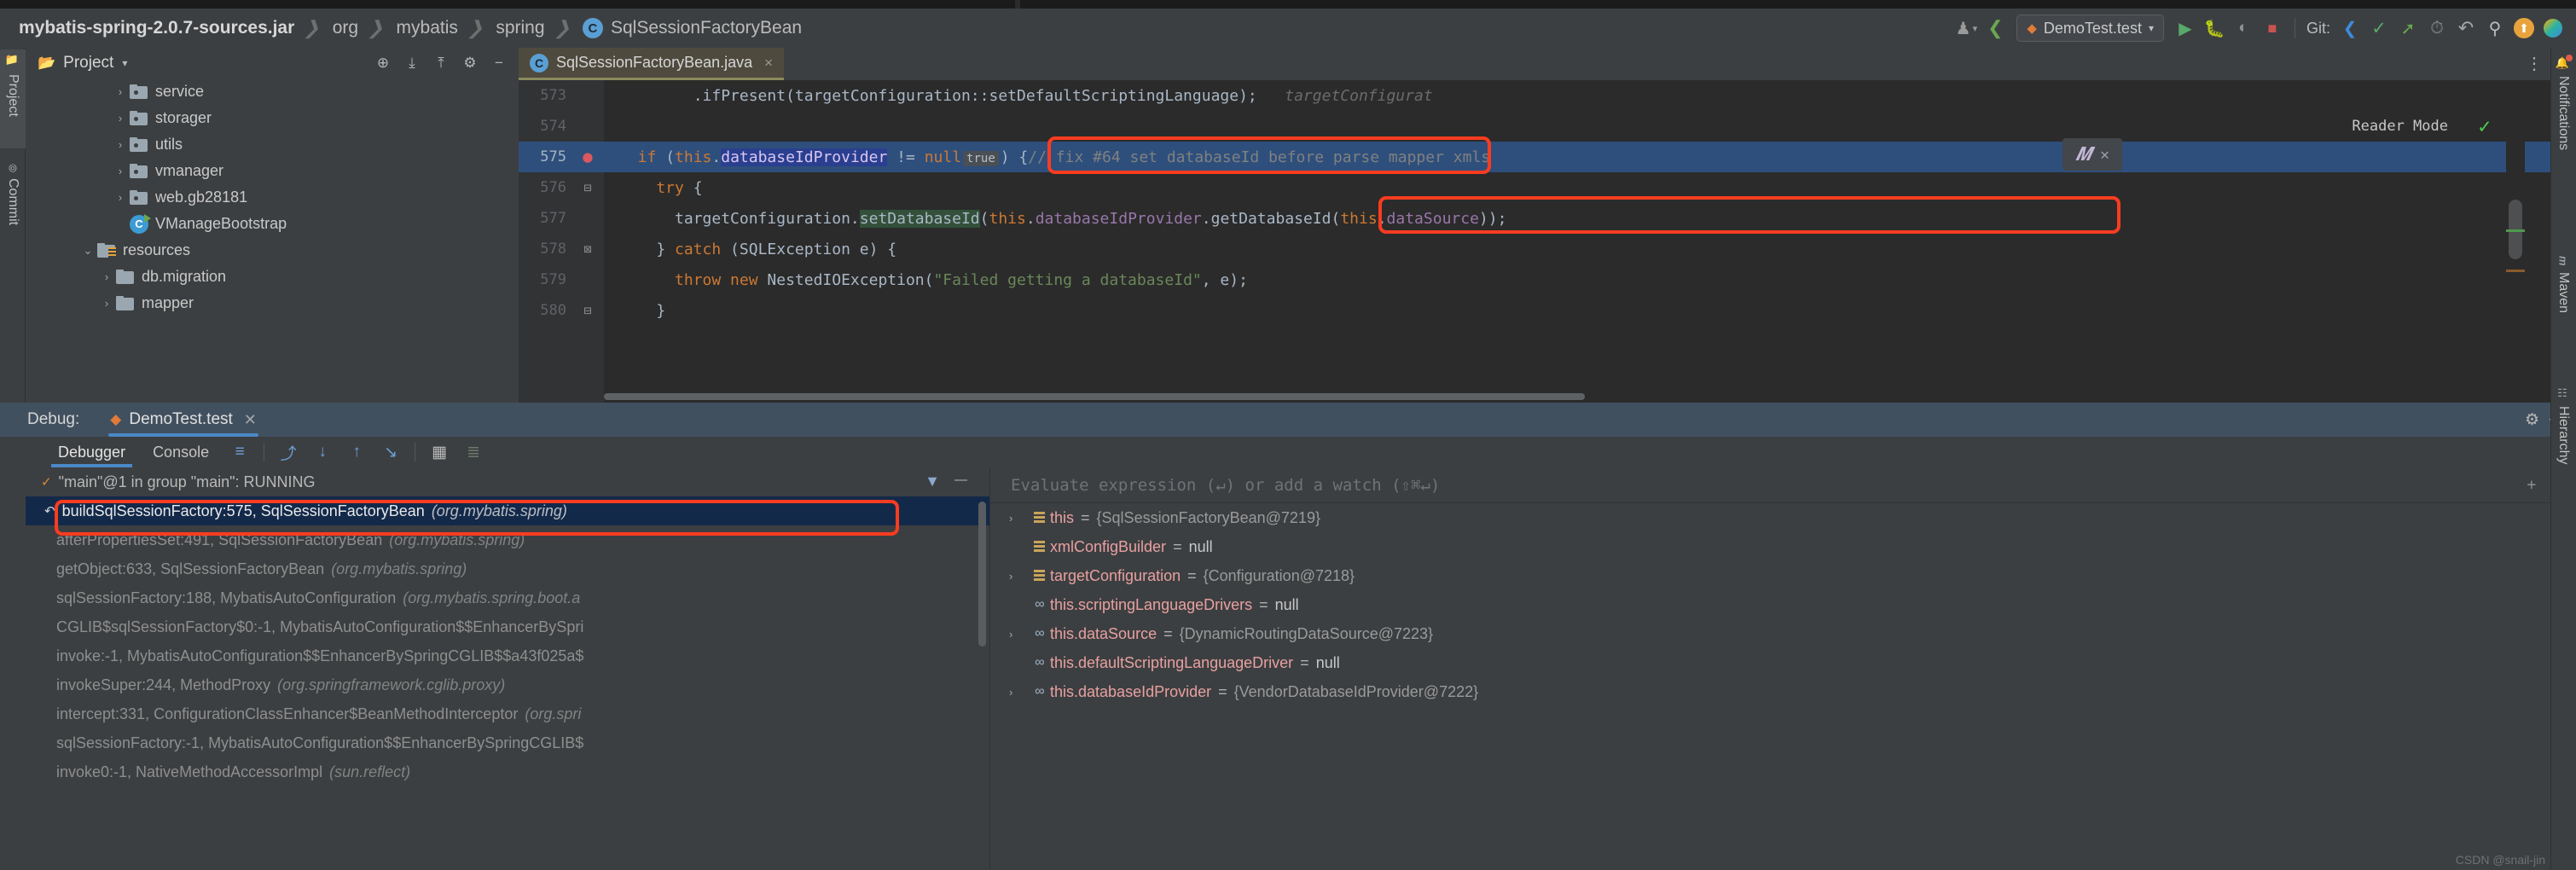  I want to click on breadcrumb-item-jar: mybatis-spring-2.0.7-sources.jar, so click(156, 28).